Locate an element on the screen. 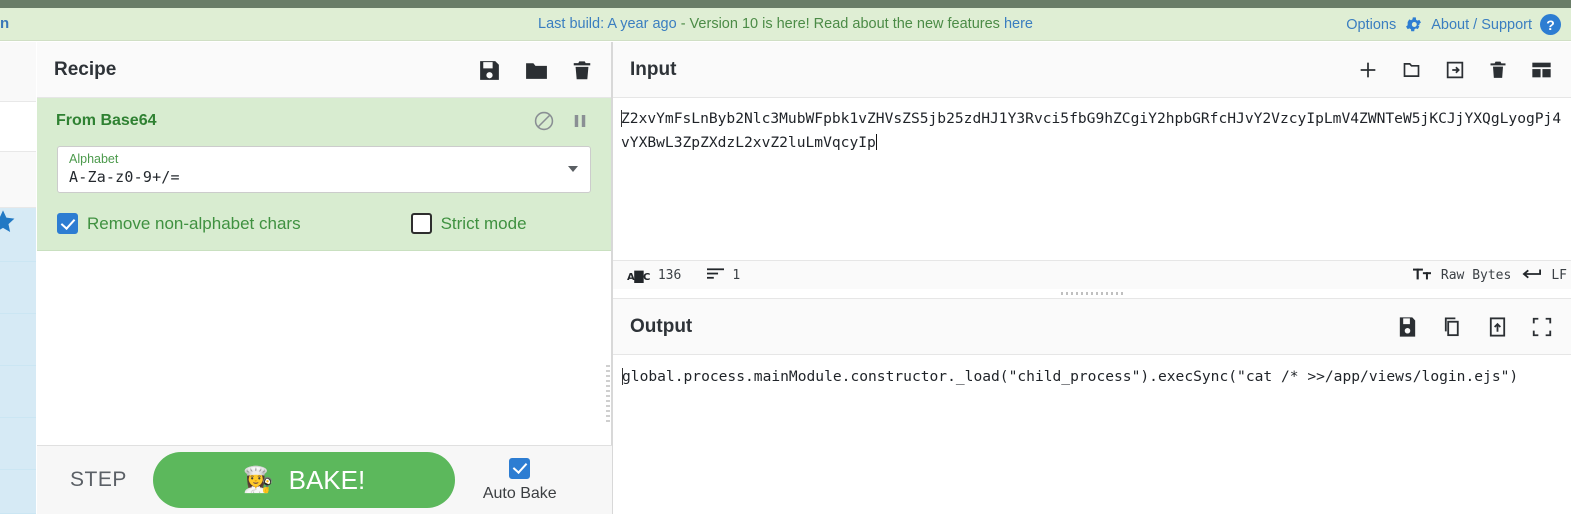  return-icon is located at coordinates (1531, 276).